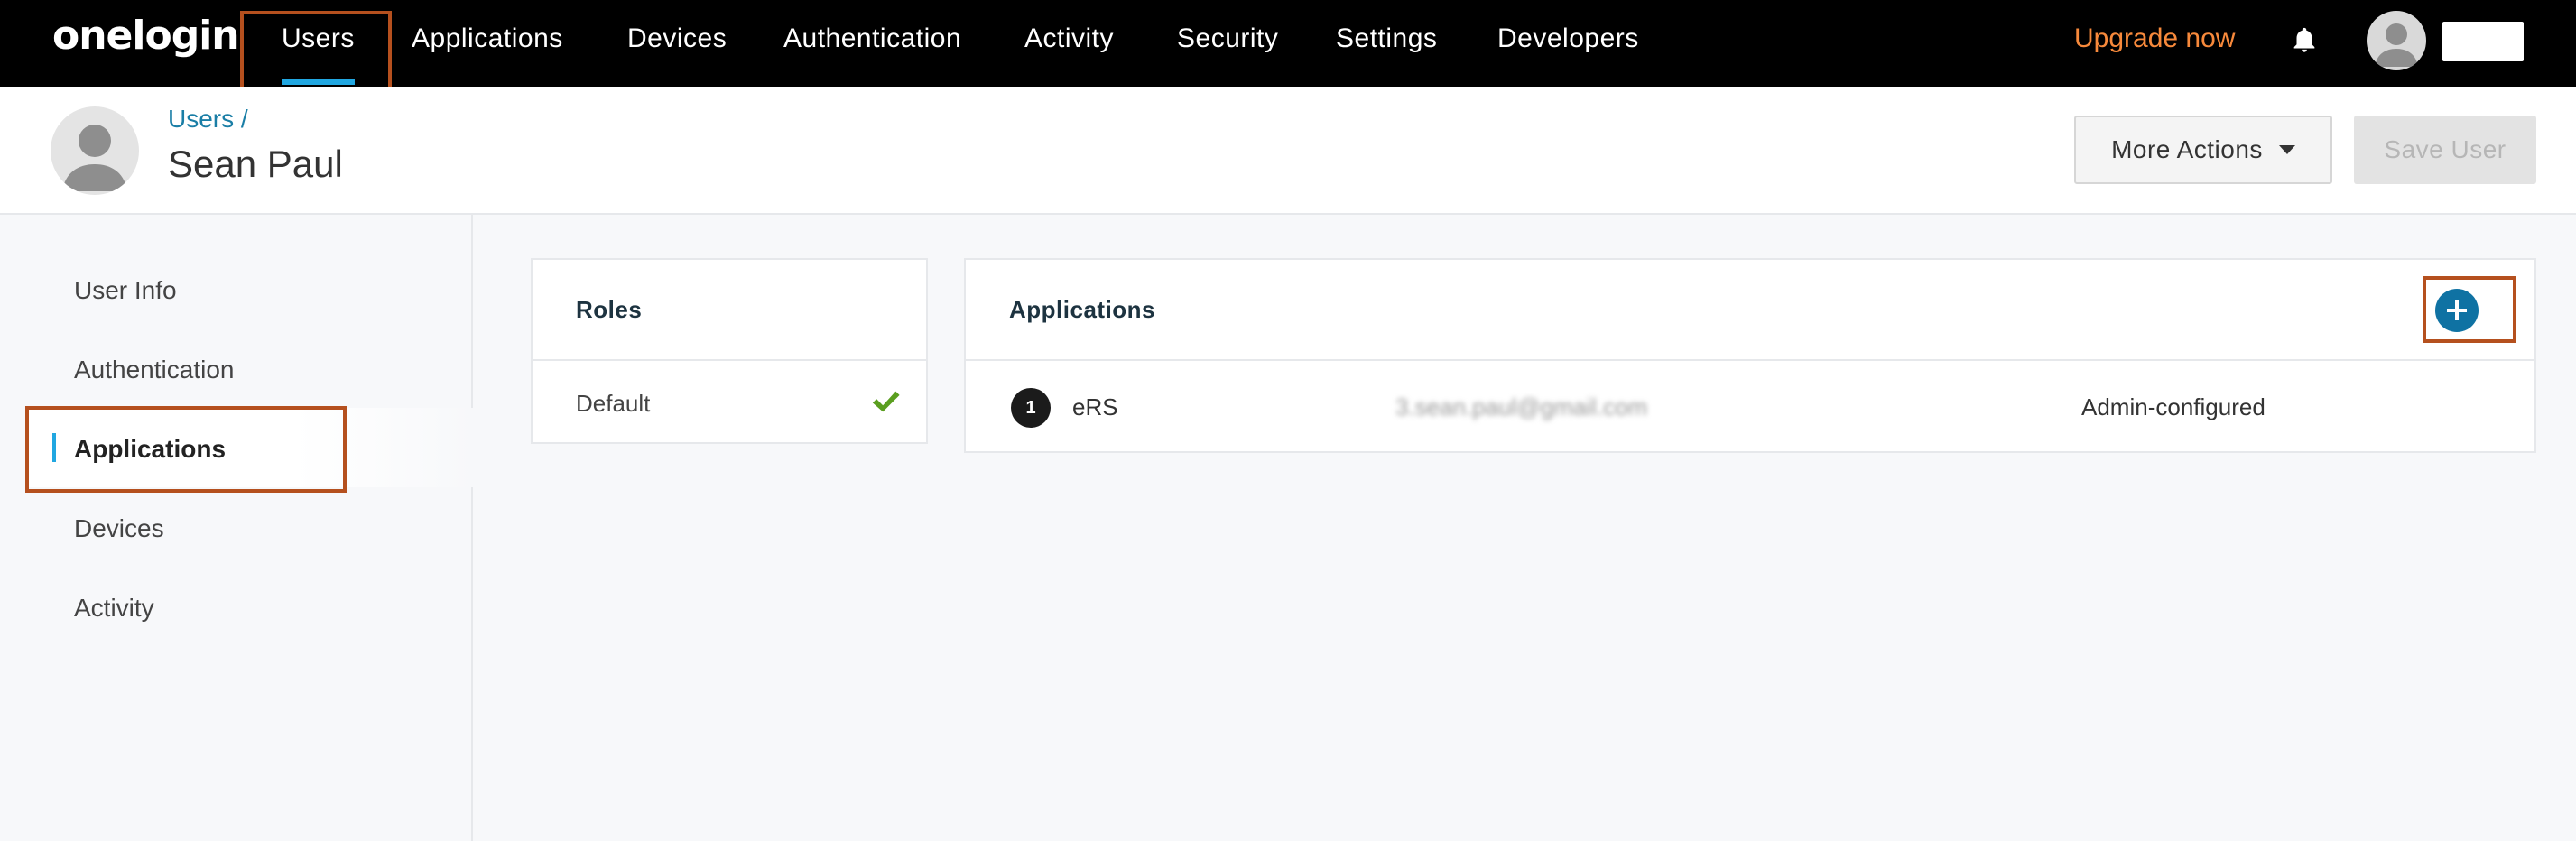 The width and height of the screenshot is (2576, 841). Describe the element at coordinates (125, 290) in the screenshot. I see `sidebar-item-user-info: User Info` at that location.